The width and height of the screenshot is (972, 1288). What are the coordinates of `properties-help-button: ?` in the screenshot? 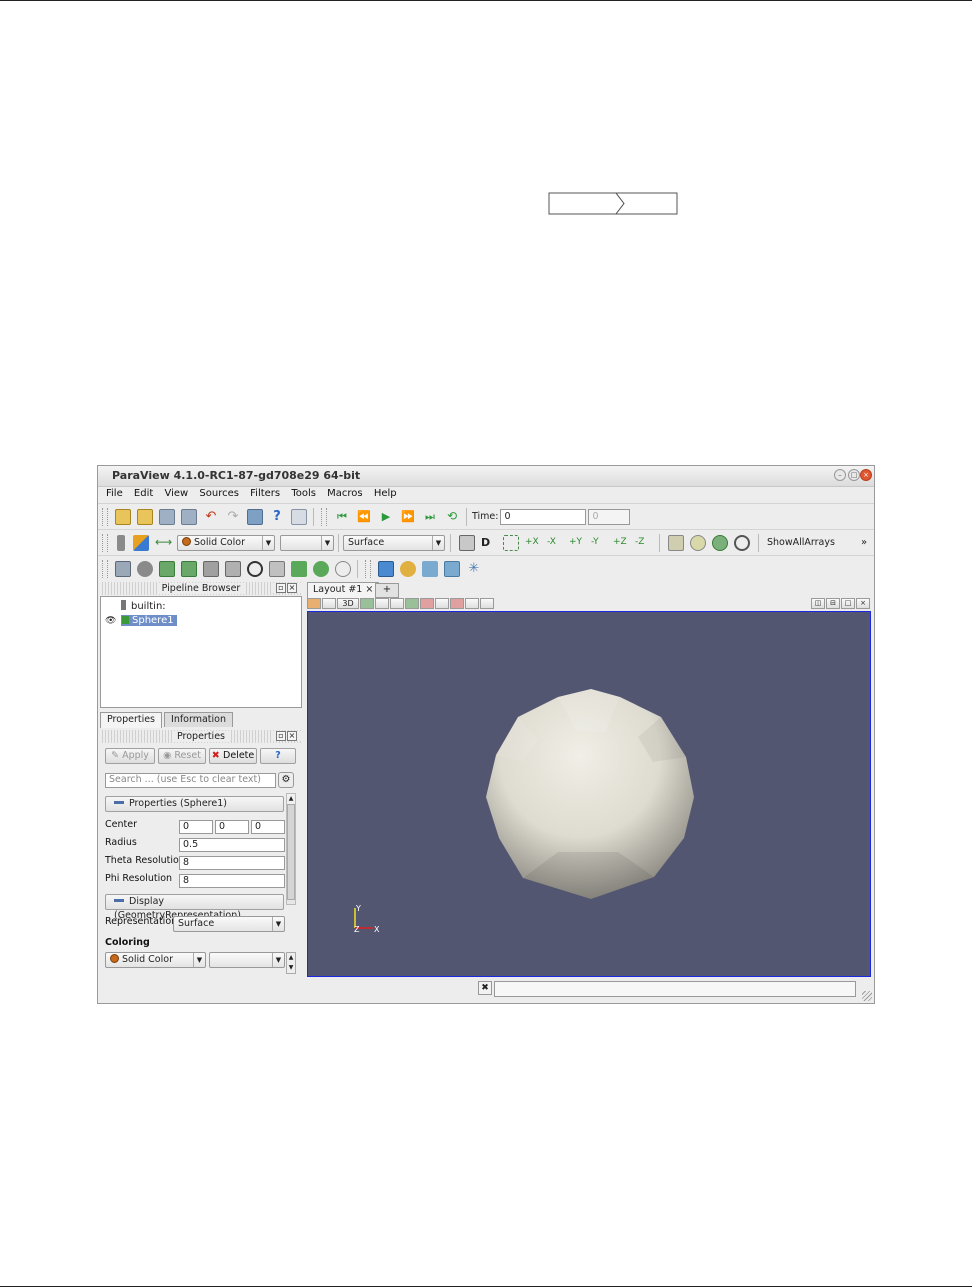 It's located at (278, 756).